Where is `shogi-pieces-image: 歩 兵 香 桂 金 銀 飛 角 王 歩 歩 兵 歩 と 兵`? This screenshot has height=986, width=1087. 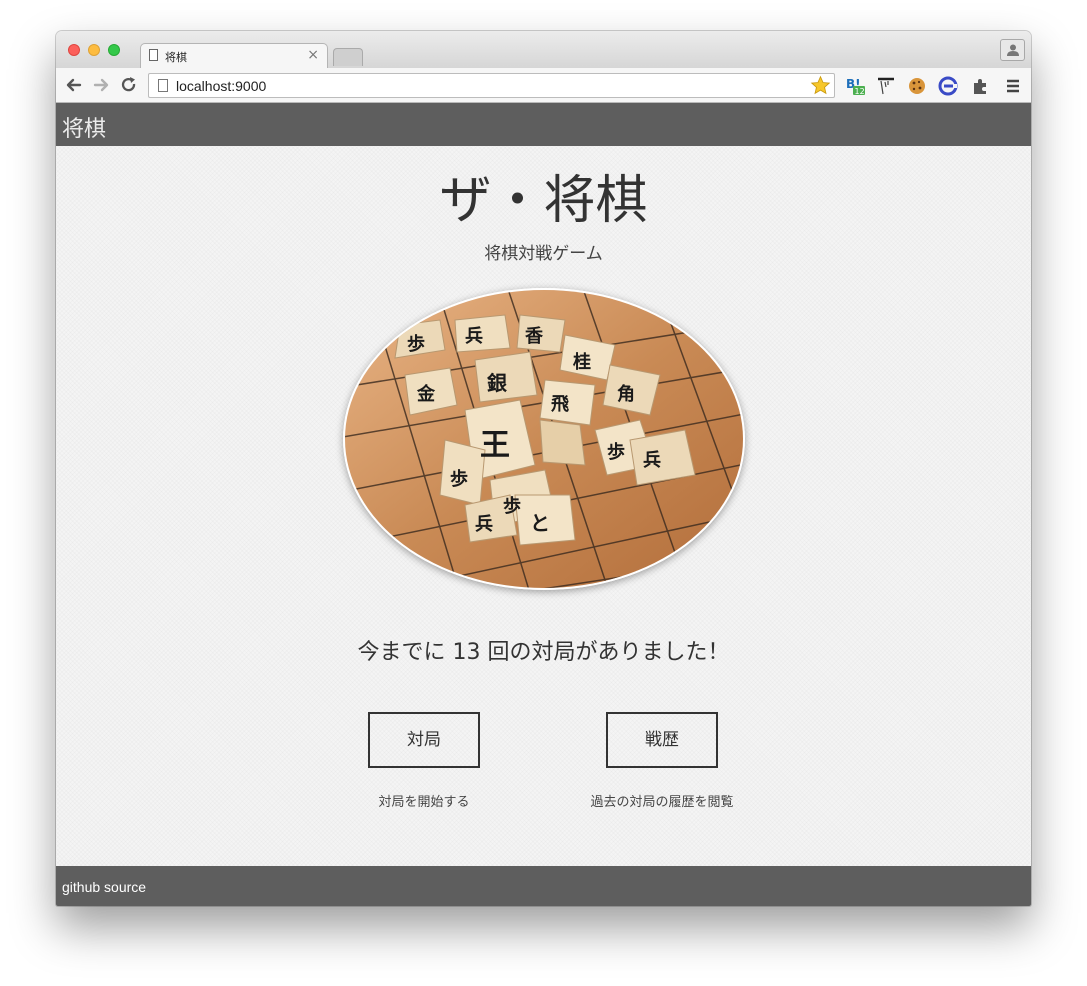 shogi-pieces-image: 歩 兵 香 桂 金 銀 飛 角 王 歩 歩 兵 歩 と 兵 is located at coordinates (544, 439).